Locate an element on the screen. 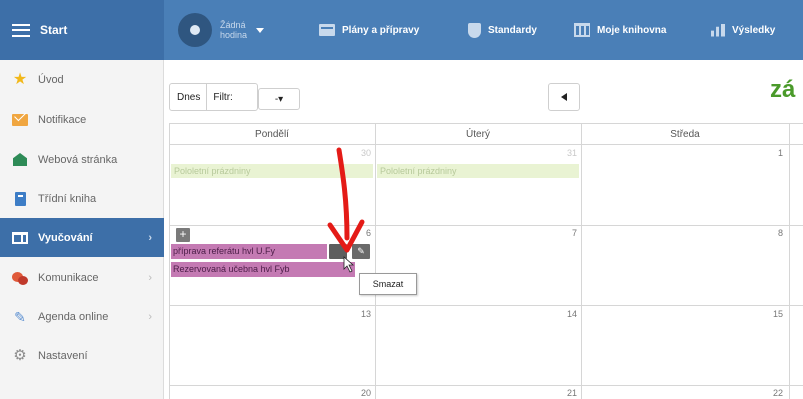 This screenshot has width=803, height=399. sidebar-item-label: Úvod is located at coordinates (51, 79).